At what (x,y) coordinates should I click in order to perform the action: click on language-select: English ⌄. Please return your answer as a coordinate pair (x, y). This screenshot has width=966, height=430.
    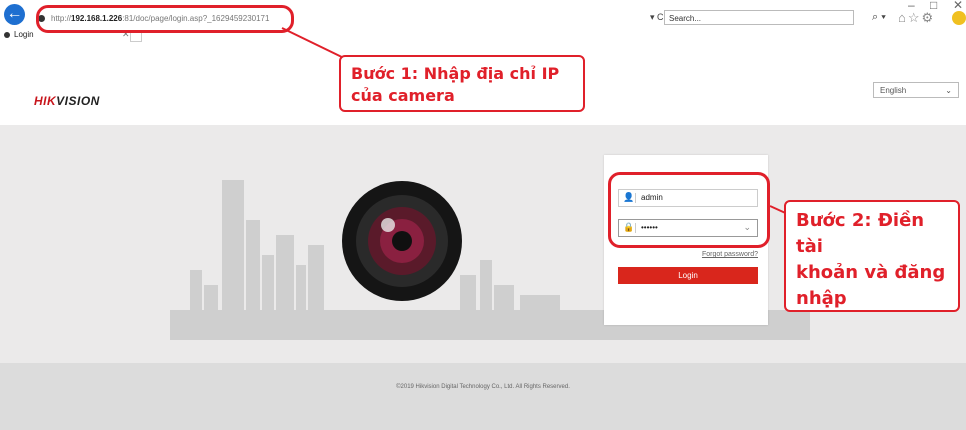
    Looking at the image, I should click on (916, 90).